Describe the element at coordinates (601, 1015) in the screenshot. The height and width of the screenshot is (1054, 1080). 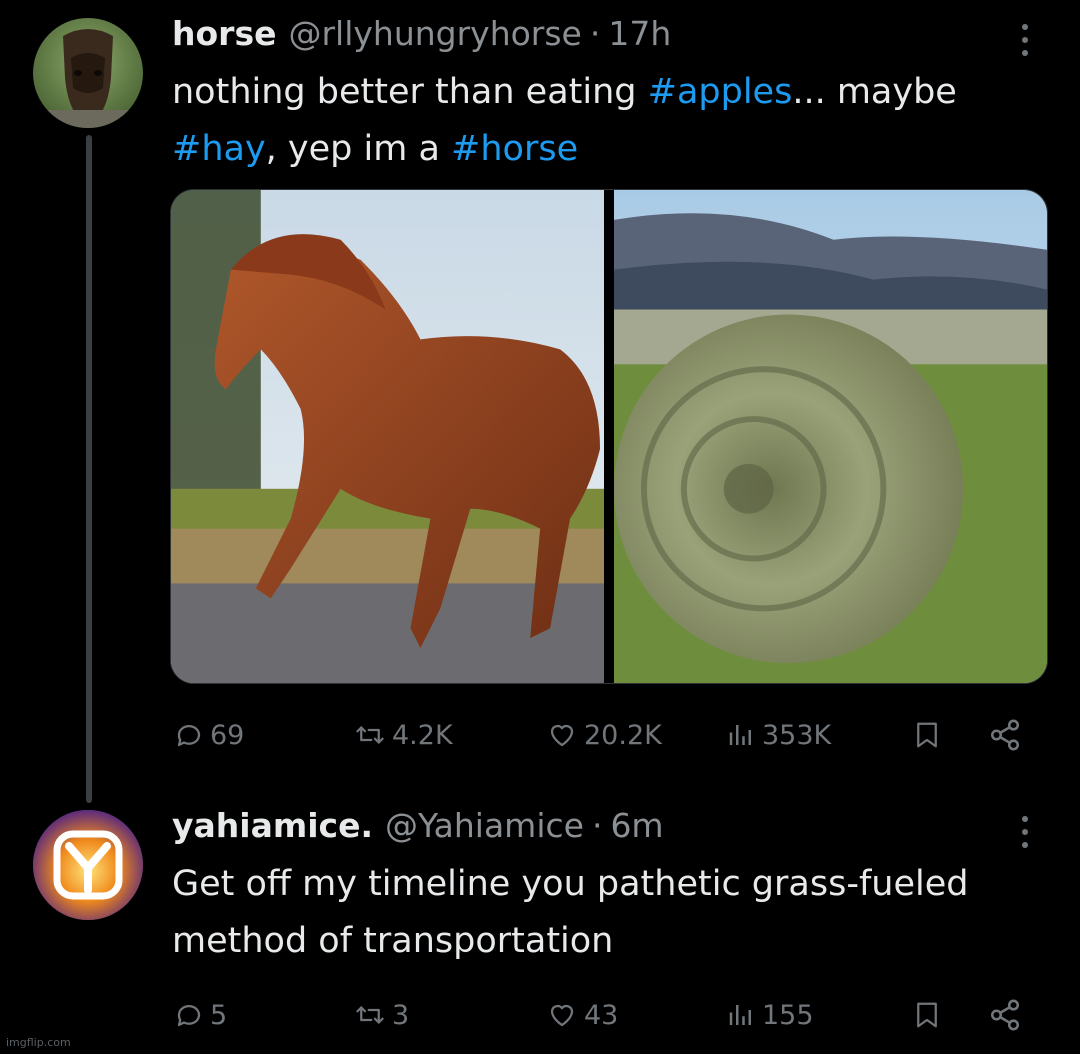
I see `like-count: 43` at that location.